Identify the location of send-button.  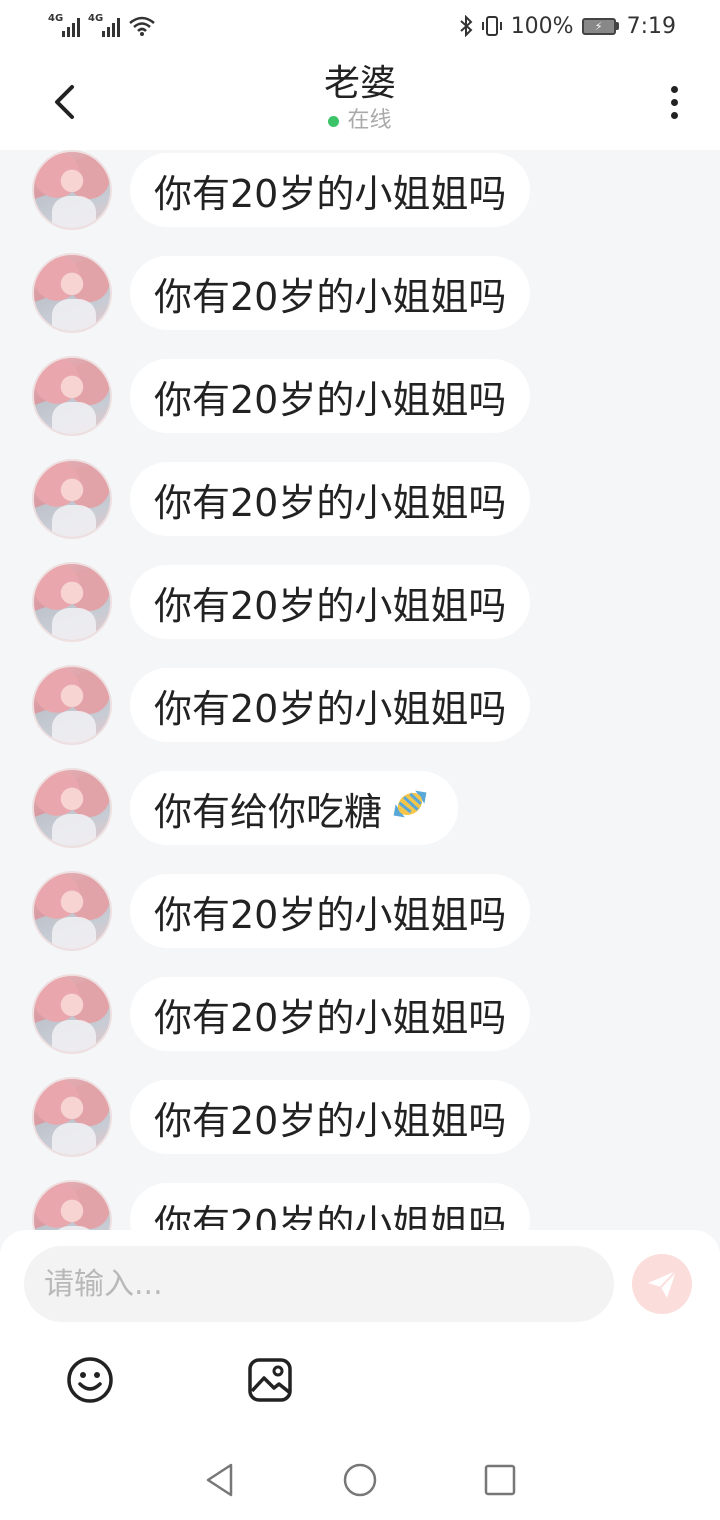
(662, 1284).